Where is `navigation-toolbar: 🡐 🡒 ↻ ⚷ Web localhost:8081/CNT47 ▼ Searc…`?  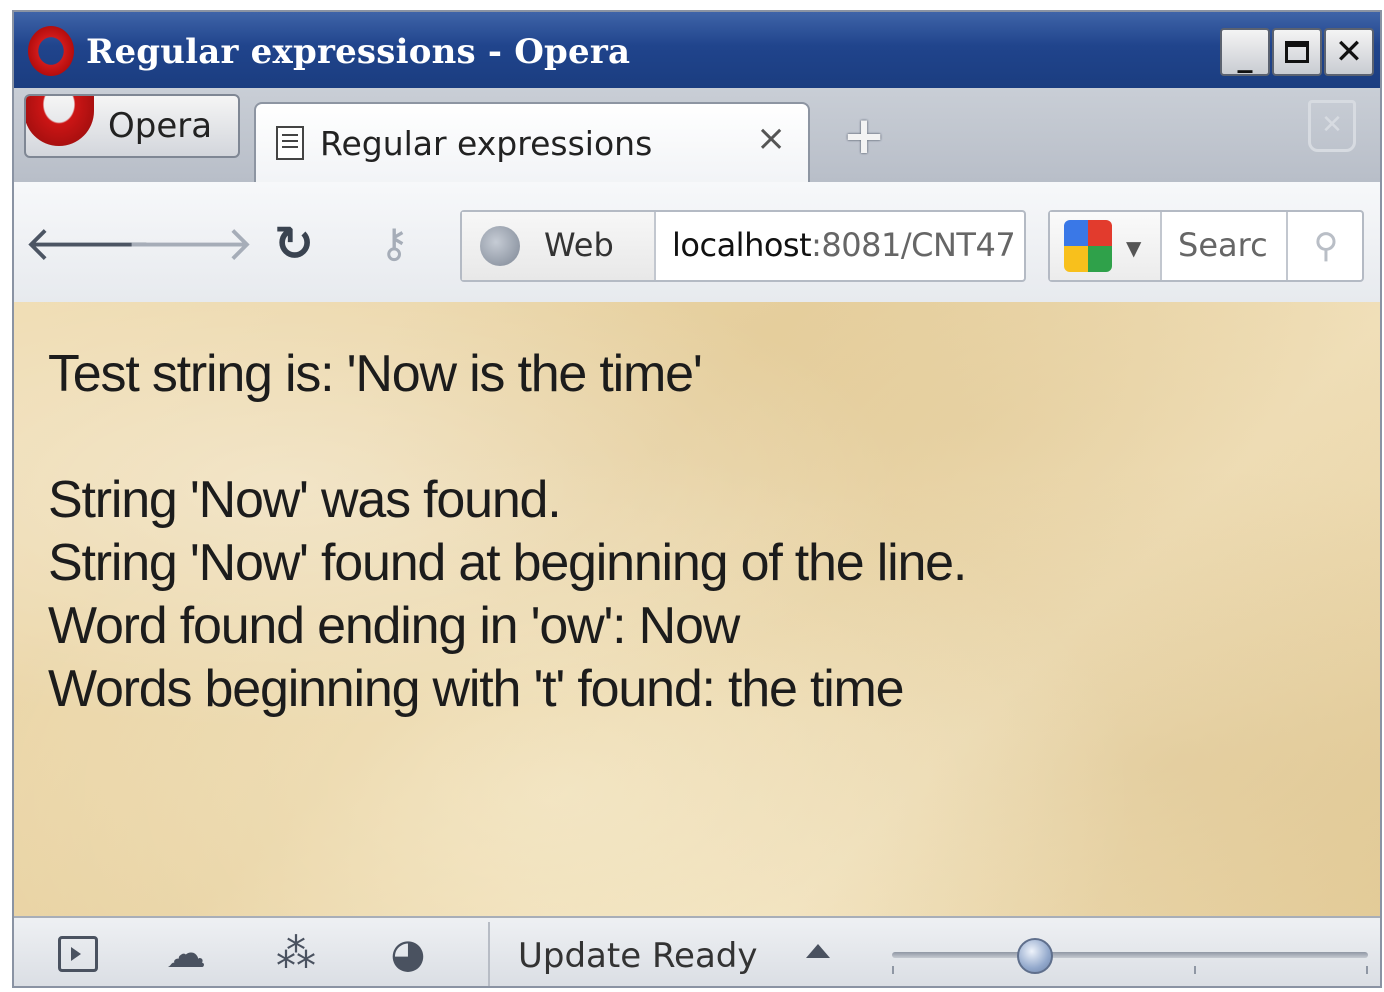
navigation-toolbar: 🡐 🡒 ↻ ⚷ Web localhost:8081/CNT47 ▼ Searc… is located at coordinates (697, 243).